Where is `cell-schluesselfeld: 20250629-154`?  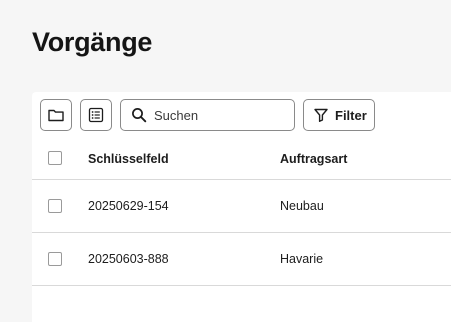 cell-schluesselfeld: 20250629-154 is located at coordinates (128, 206).